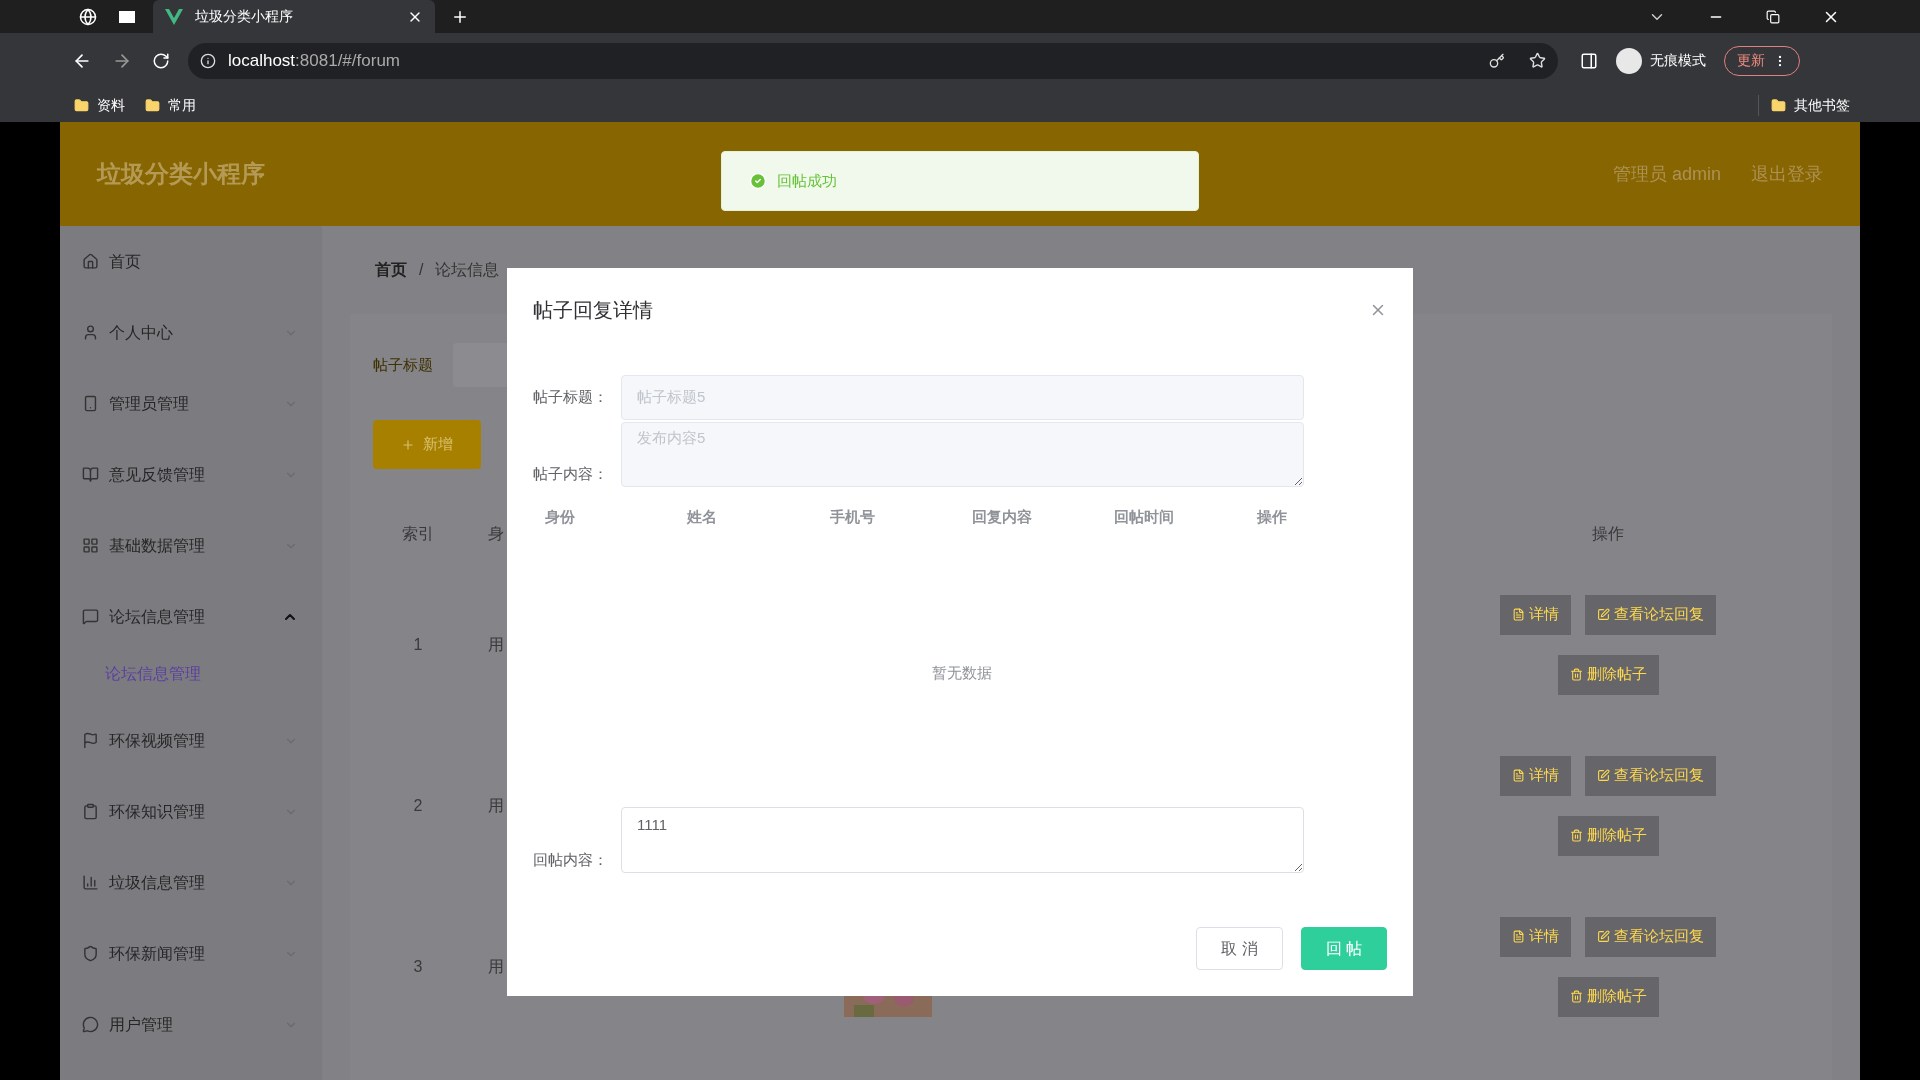  What do you see at coordinates (1002, 516) in the screenshot?
I see `column-header: 回复内容` at bounding box center [1002, 516].